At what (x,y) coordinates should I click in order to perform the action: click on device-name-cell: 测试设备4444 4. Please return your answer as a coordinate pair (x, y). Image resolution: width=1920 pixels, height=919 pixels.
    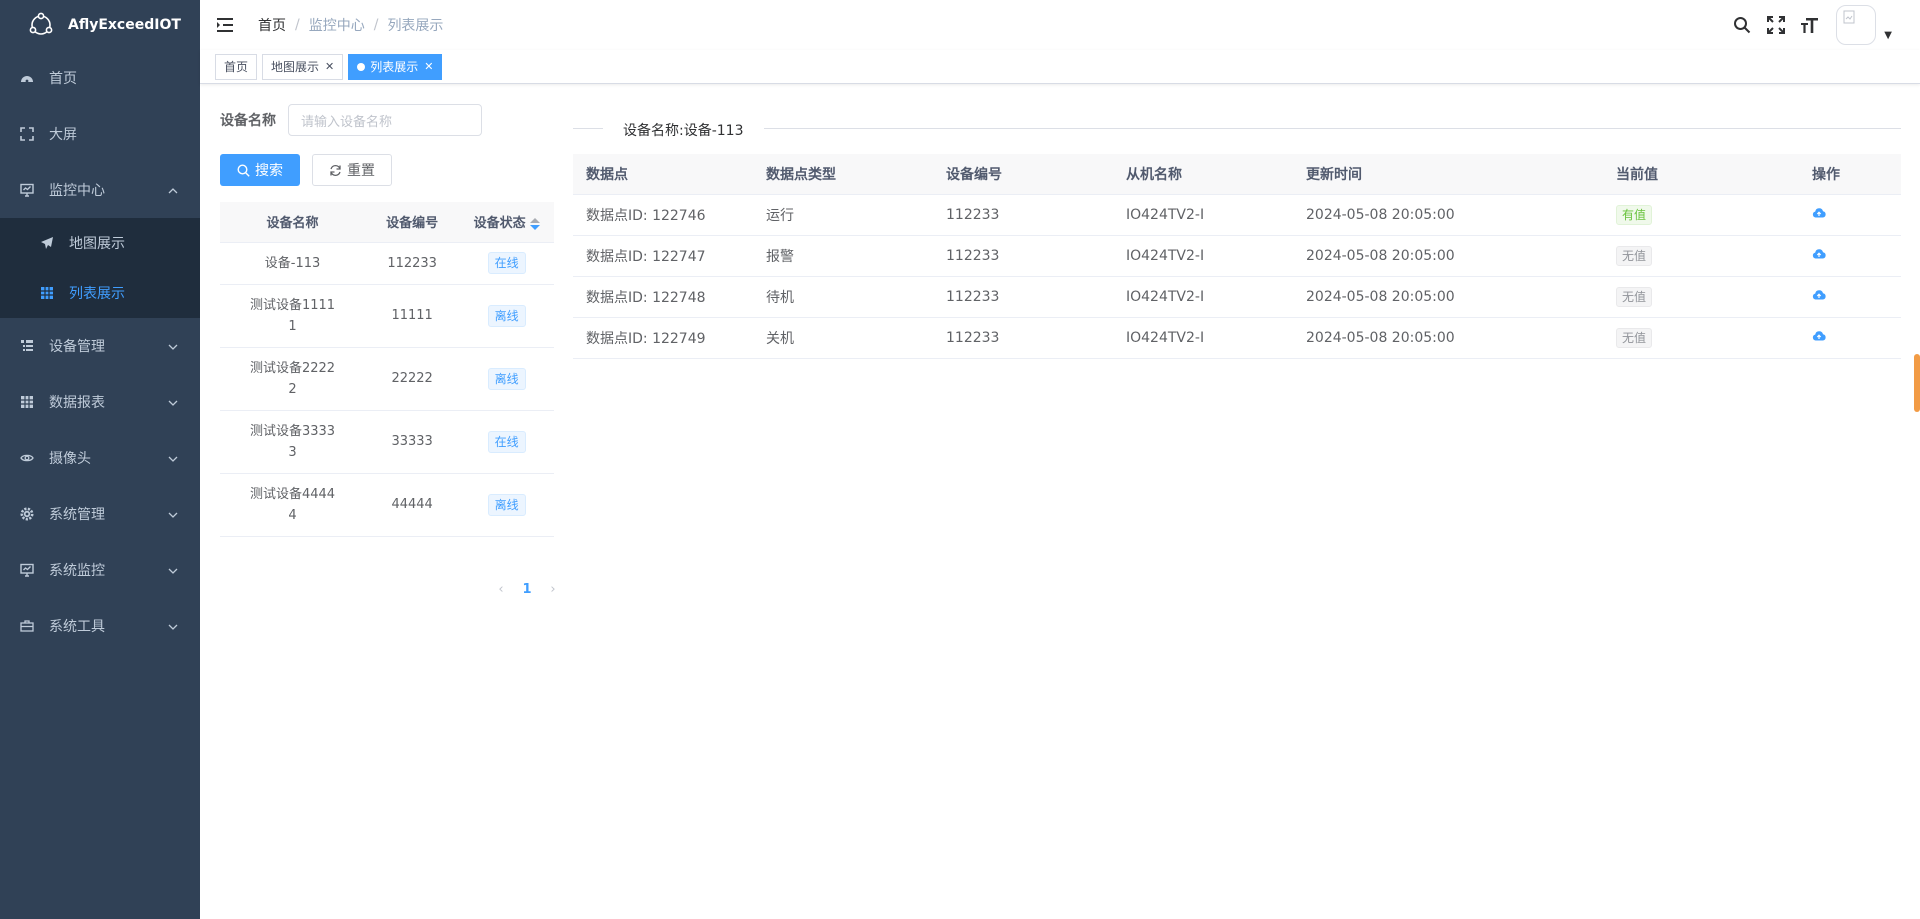
    Looking at the image, I should click on (293, 505).